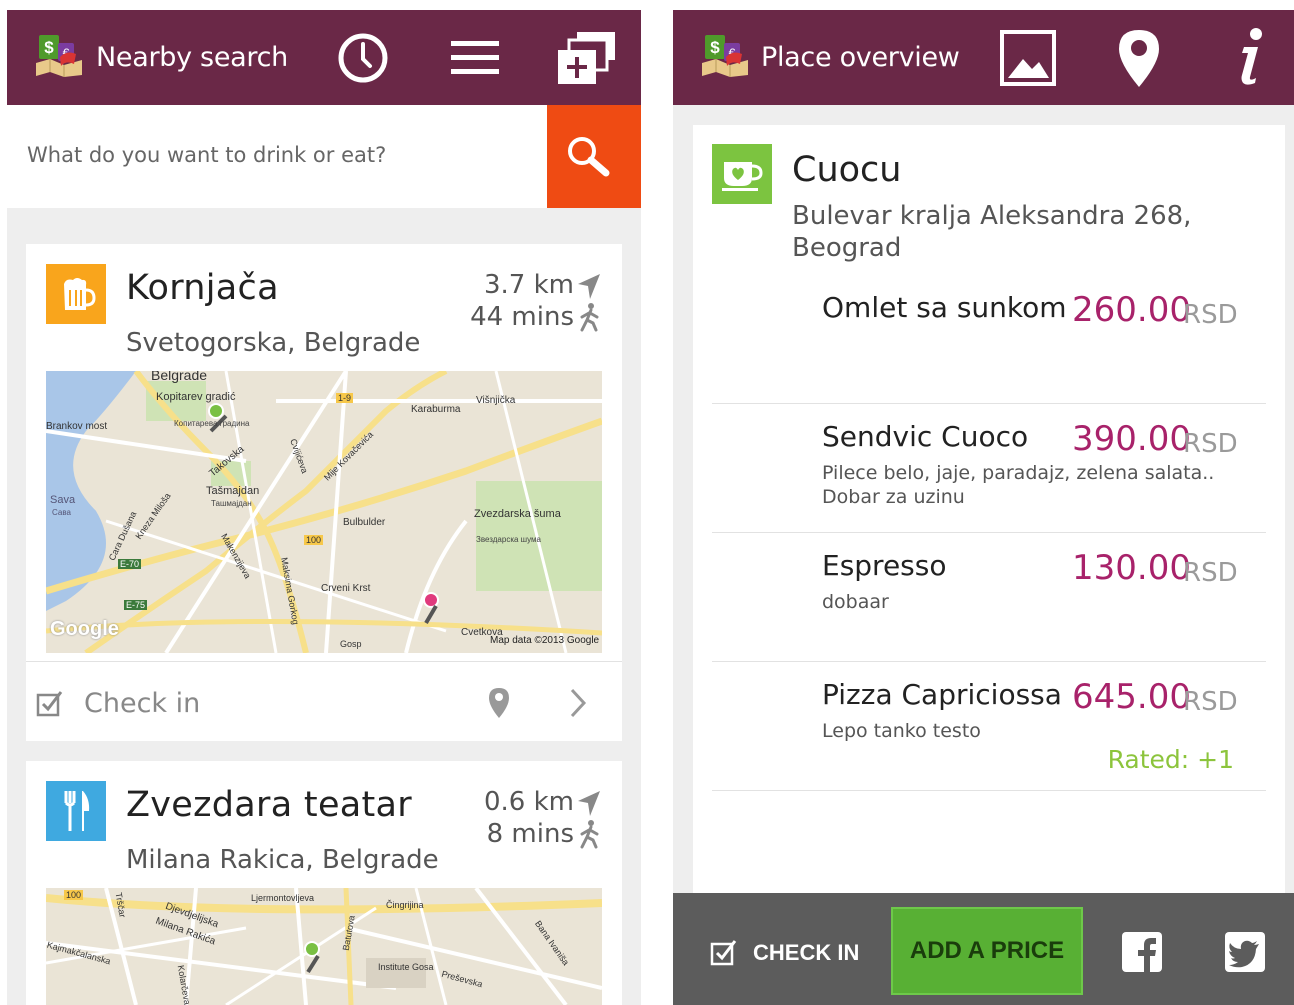 The image size is (1294, 1005). Describe the element at coordinates (345, 398) in the screenshot. I see `map-label: 1-9` at that location.